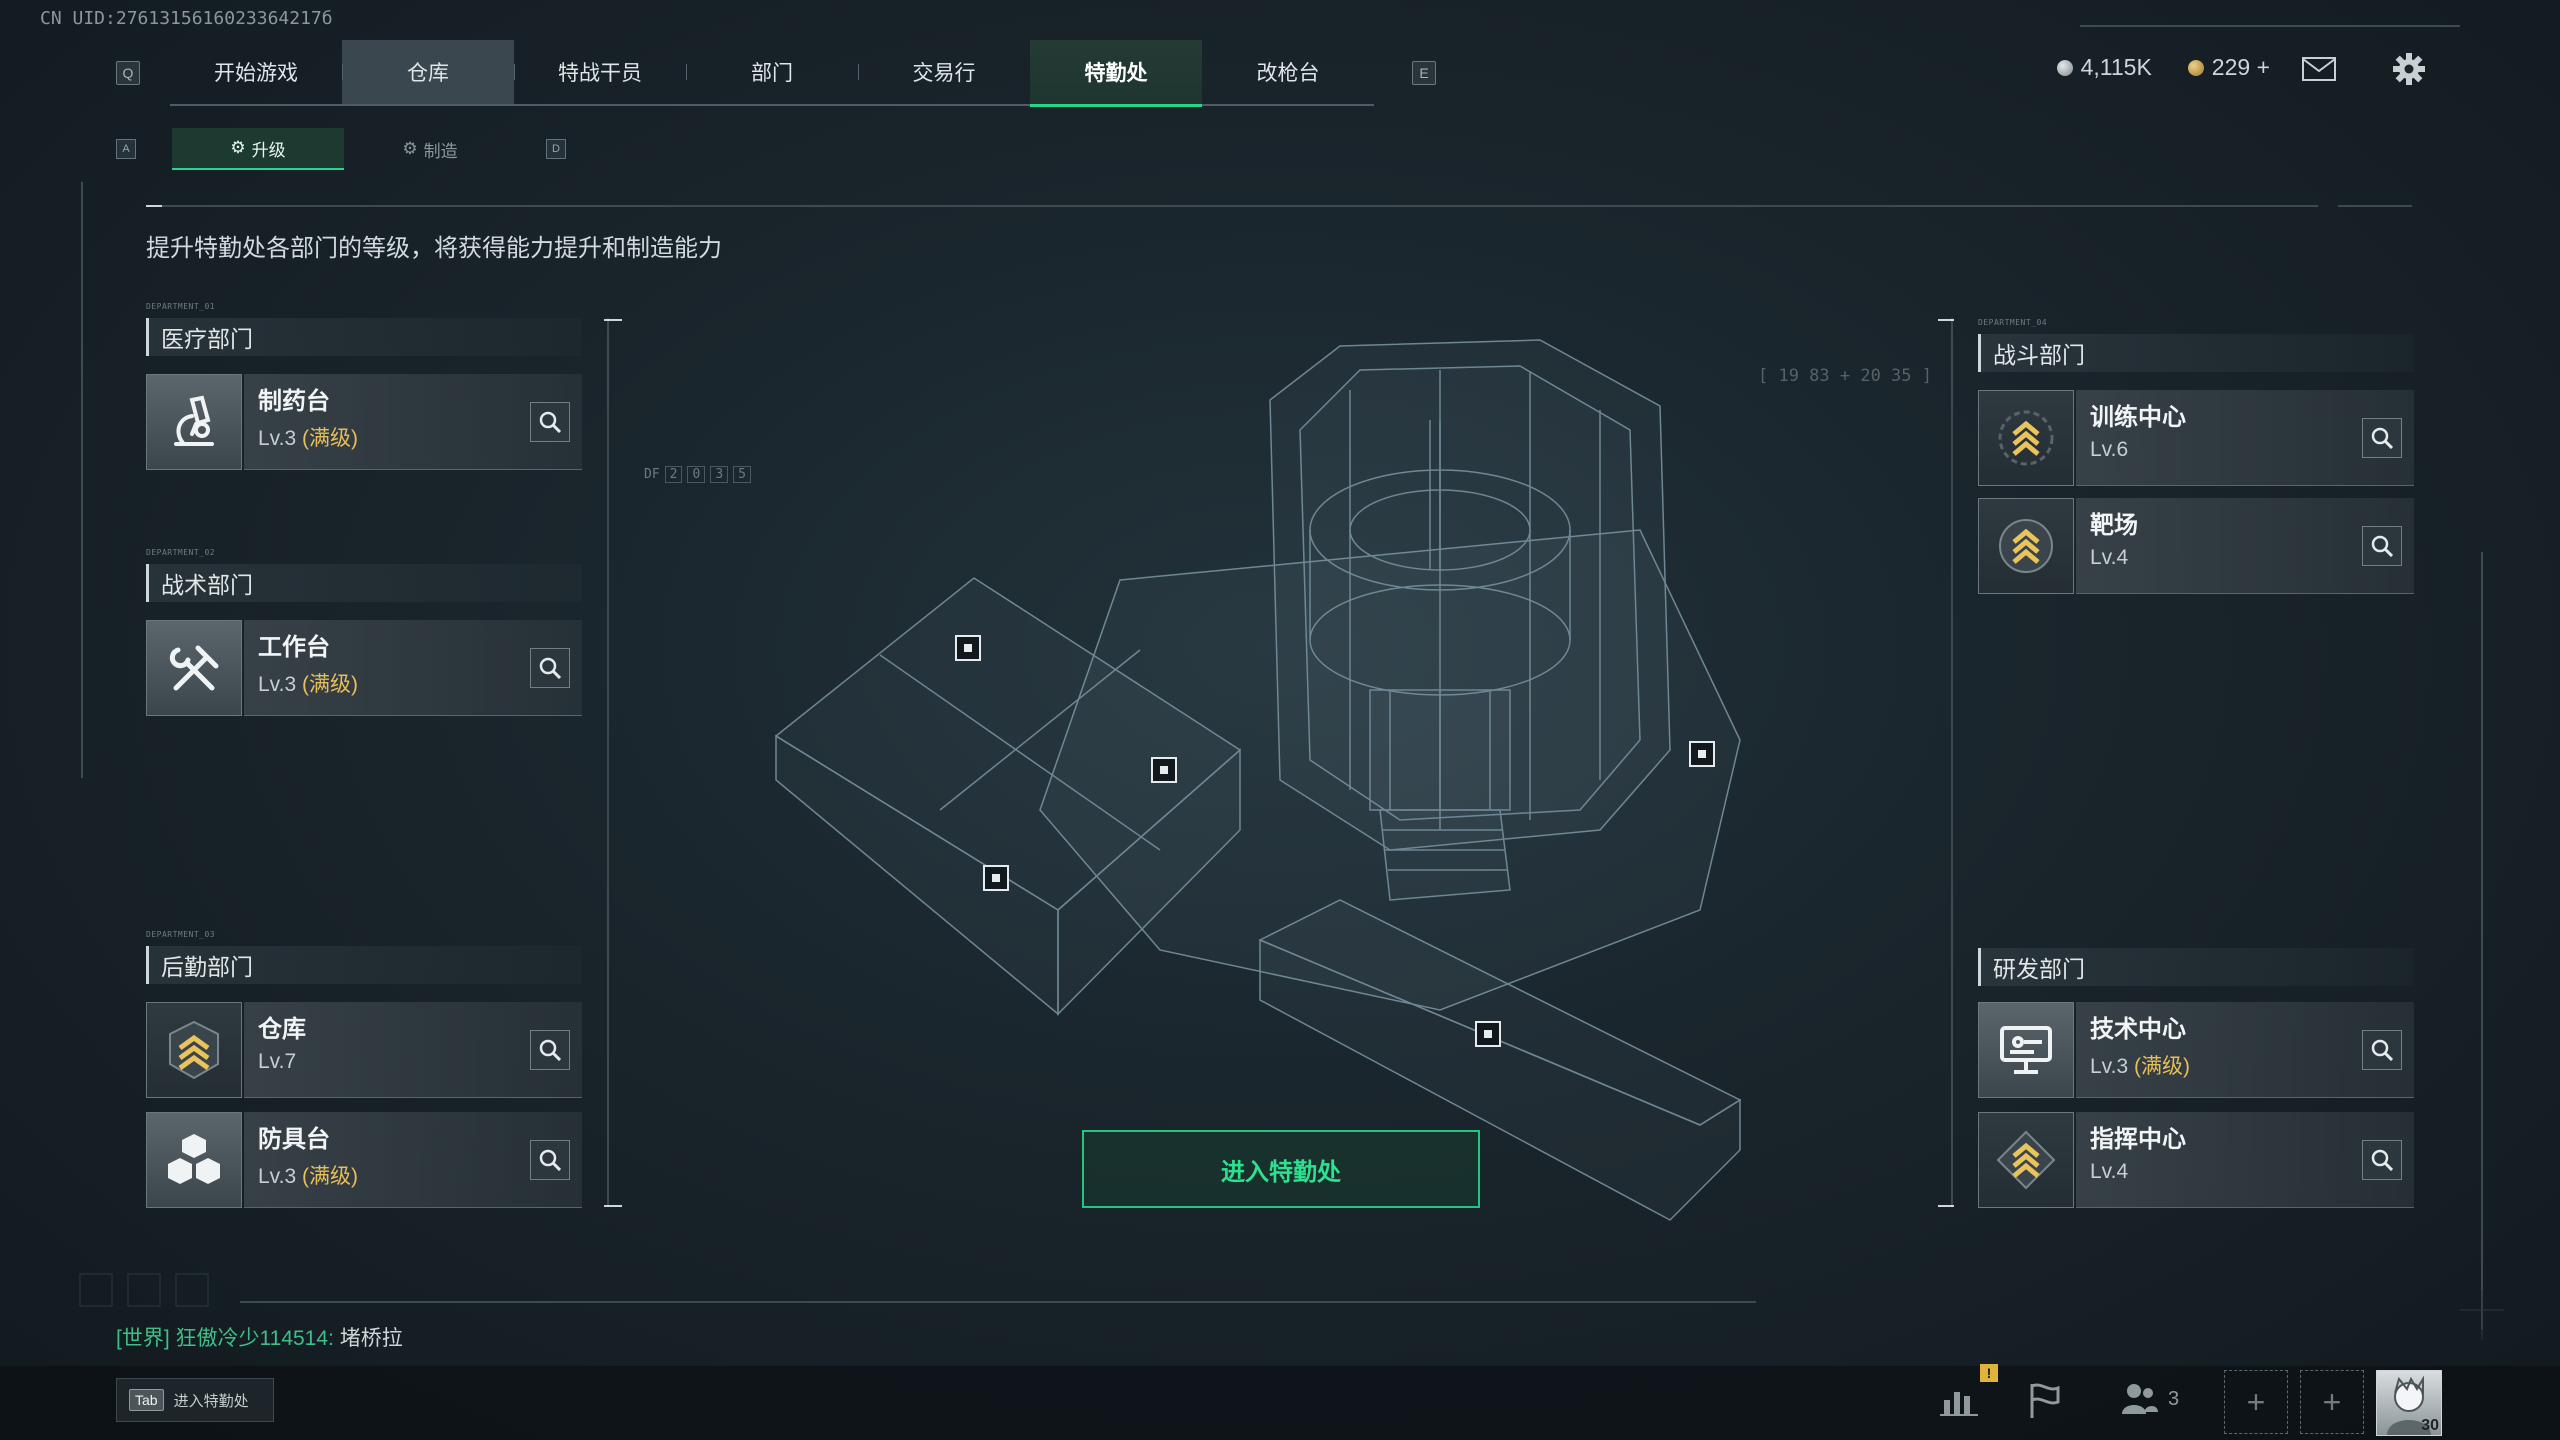 This screenshot has height=1440, width=2560. I want to click on facility-card-command-center: 指挥中心 Lv.4, so click(2196, 1160).